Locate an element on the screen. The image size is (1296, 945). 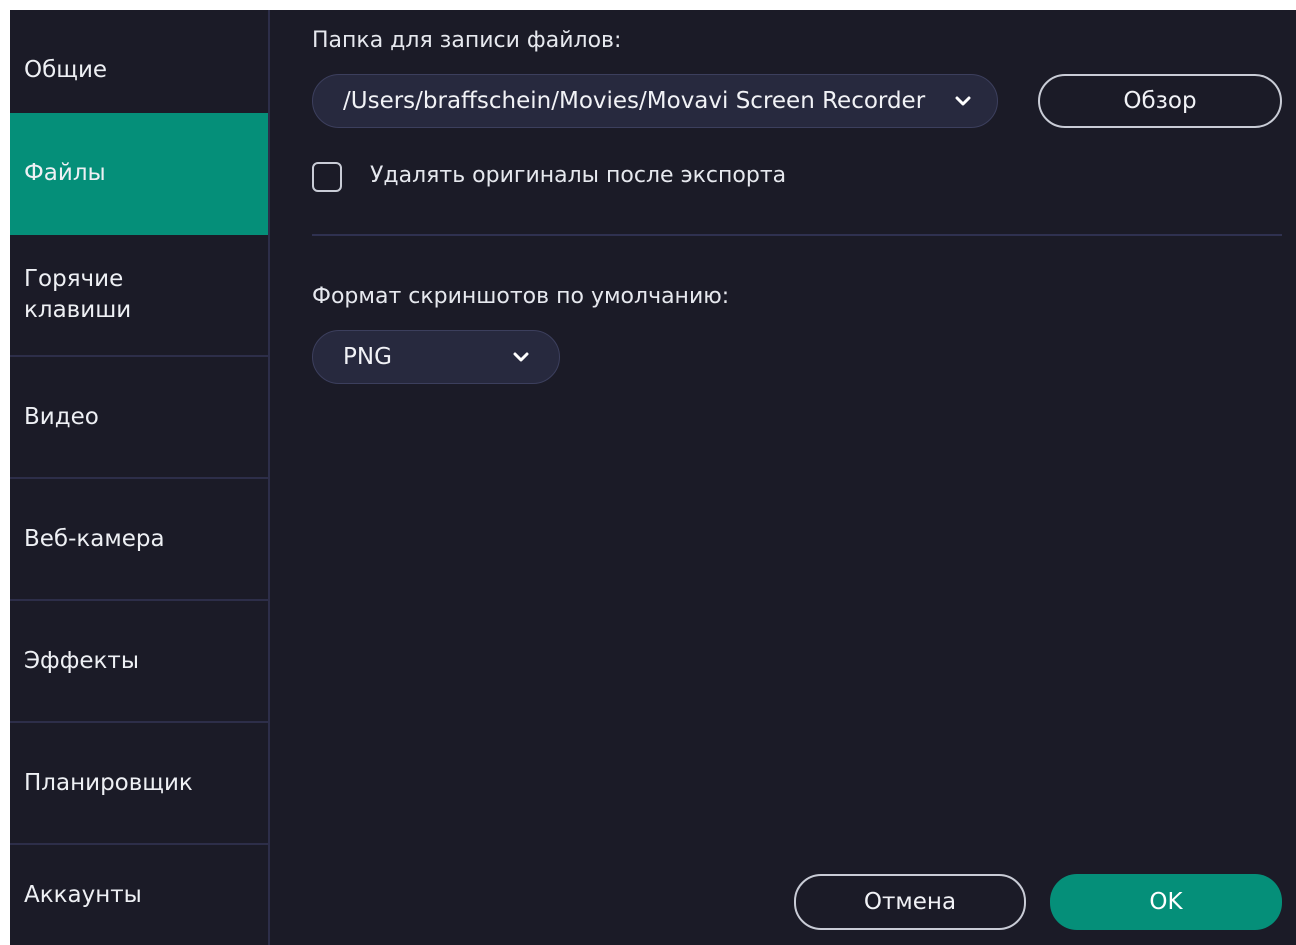
sidebar-item-webcam: Веб-камера is located at coordinates (139, 540).